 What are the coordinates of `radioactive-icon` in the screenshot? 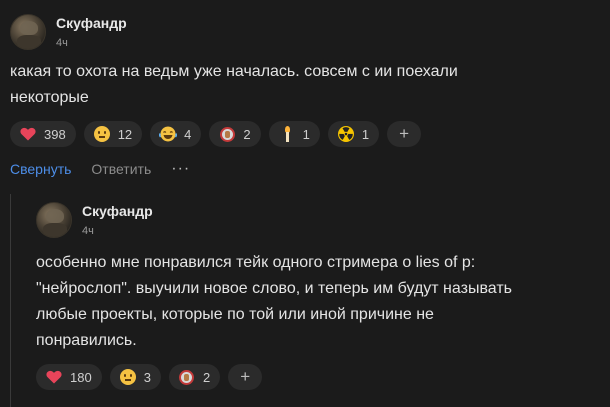 It's located at (346, 134).